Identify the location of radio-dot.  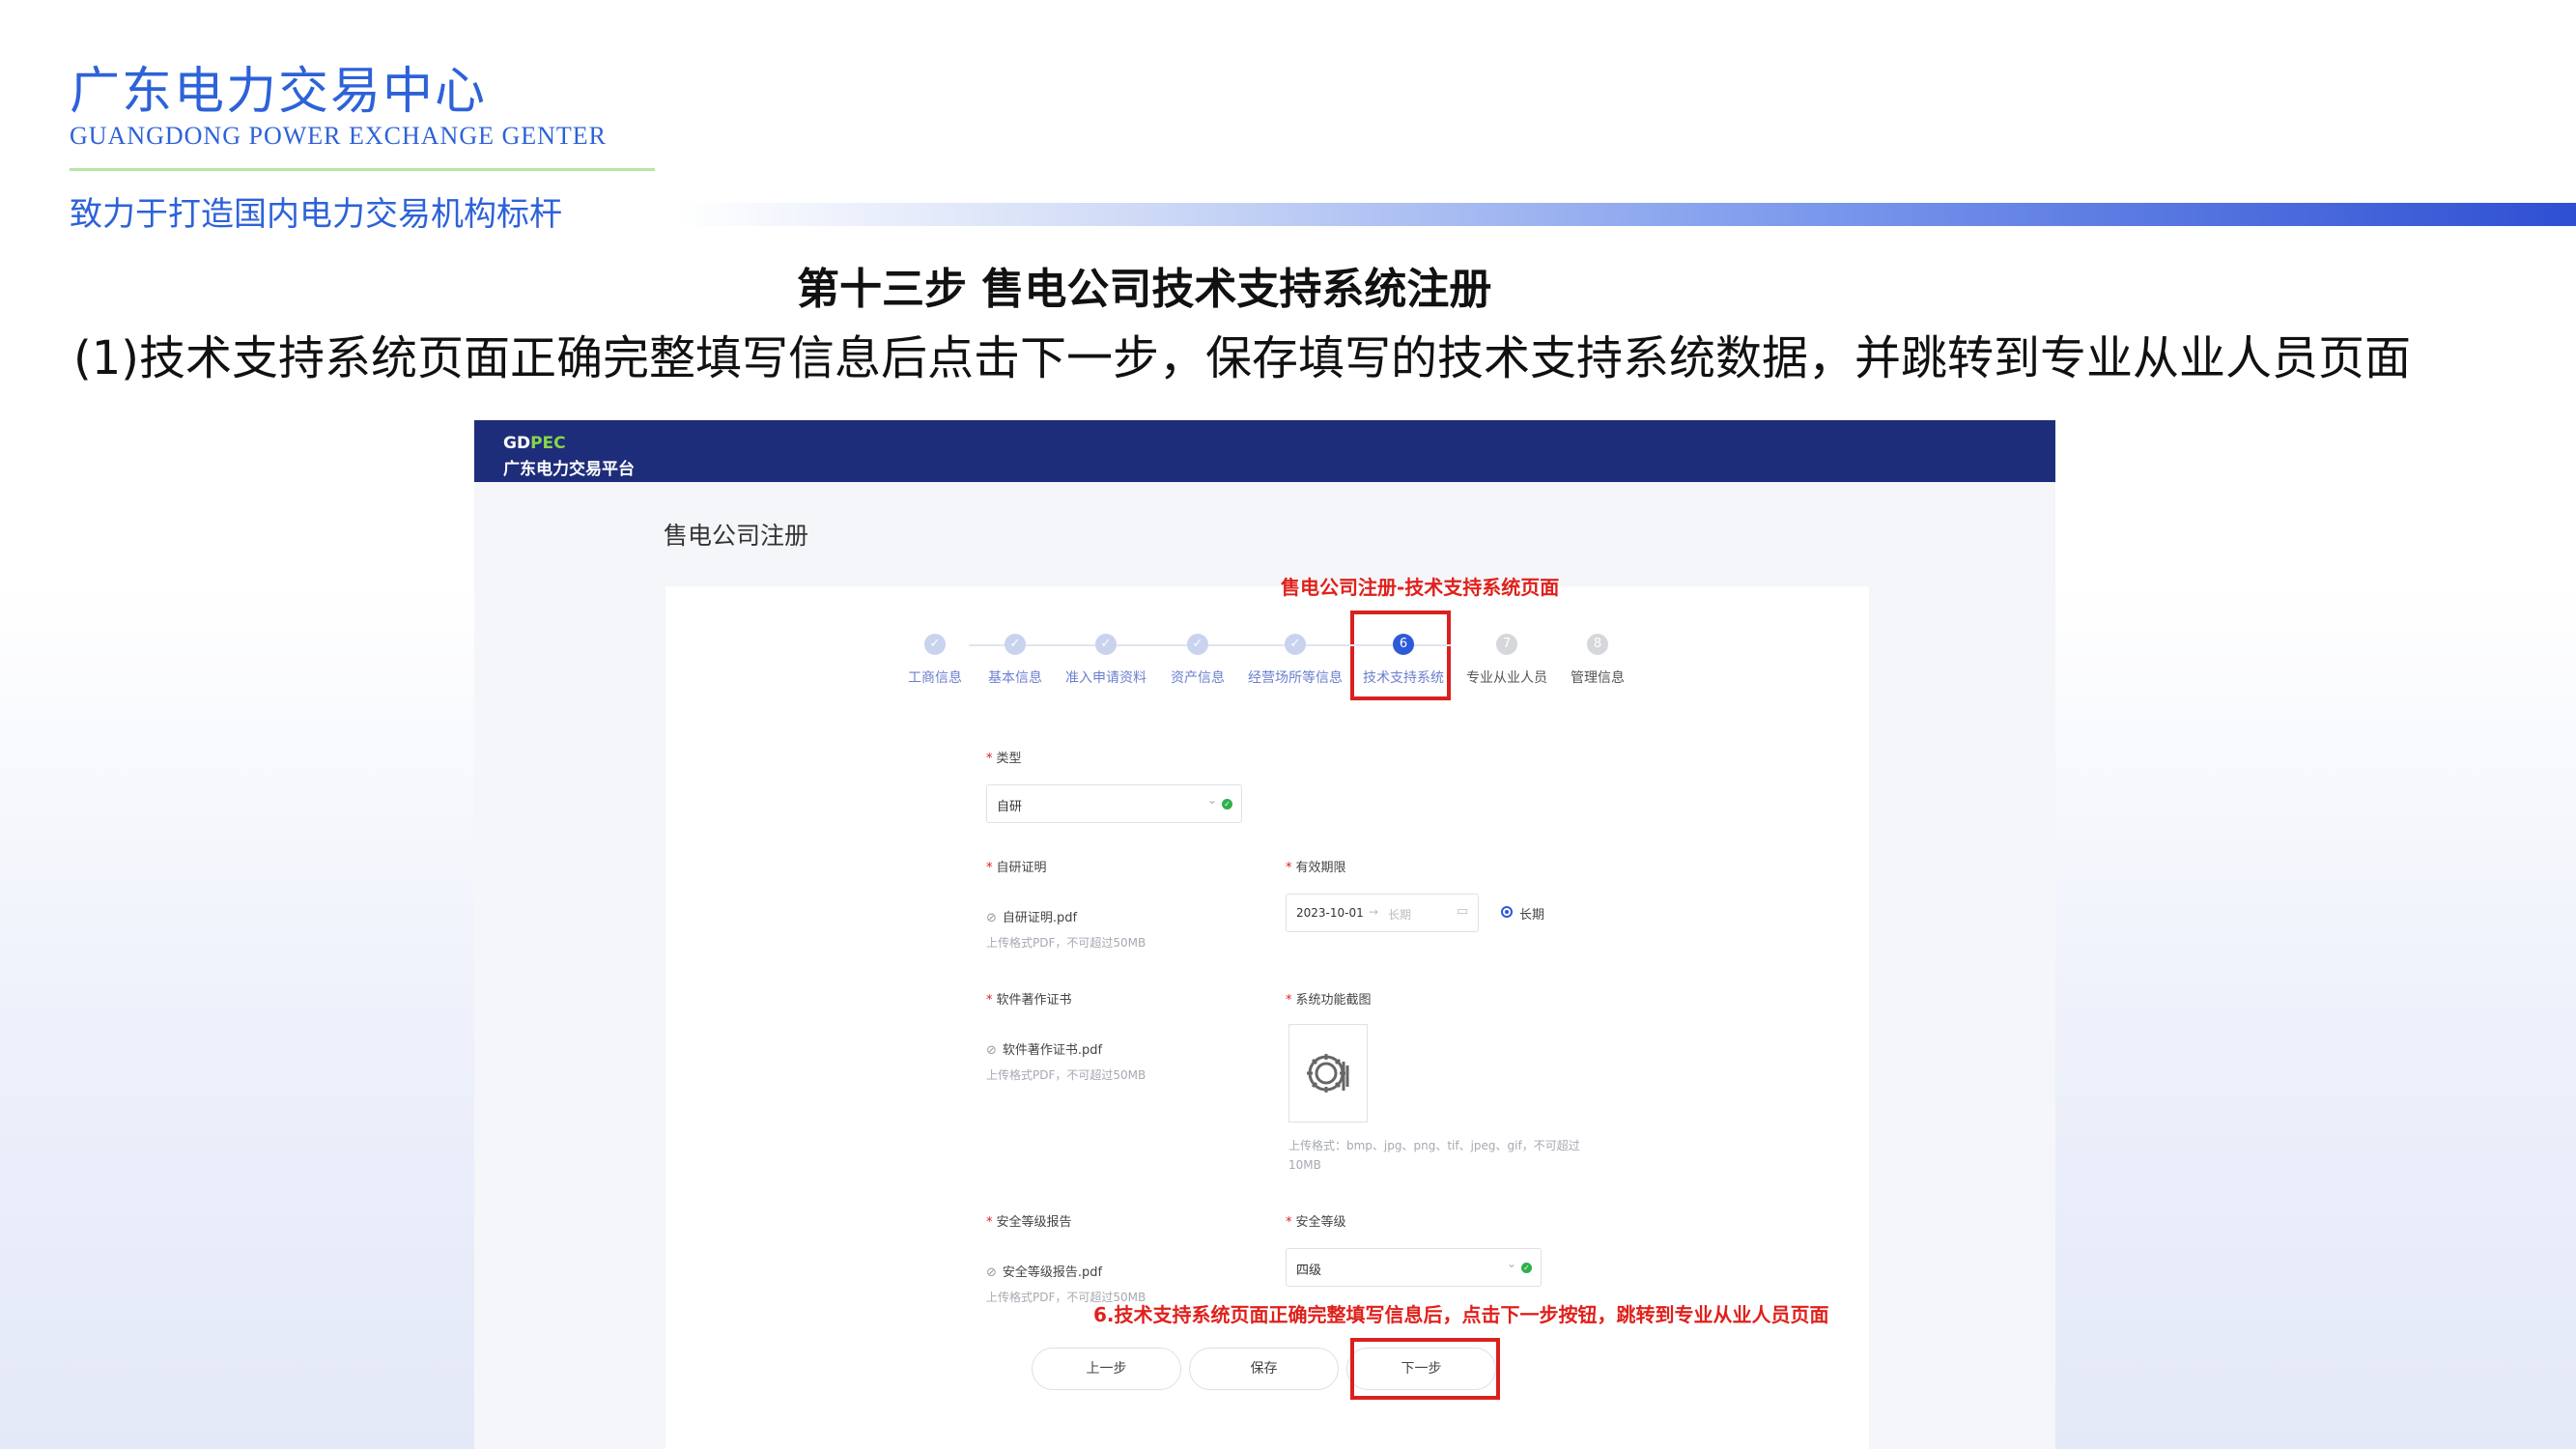
(1507, 912).